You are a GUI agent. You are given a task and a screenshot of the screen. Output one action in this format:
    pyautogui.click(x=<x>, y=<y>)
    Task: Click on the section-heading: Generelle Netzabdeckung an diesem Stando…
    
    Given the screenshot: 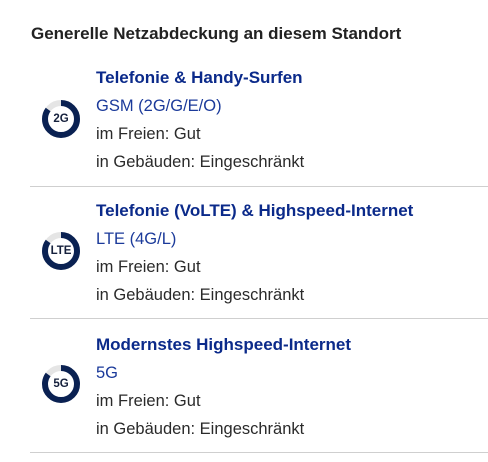 What is the action you would take?
    pyautogui.click(x=216, y=33)
    